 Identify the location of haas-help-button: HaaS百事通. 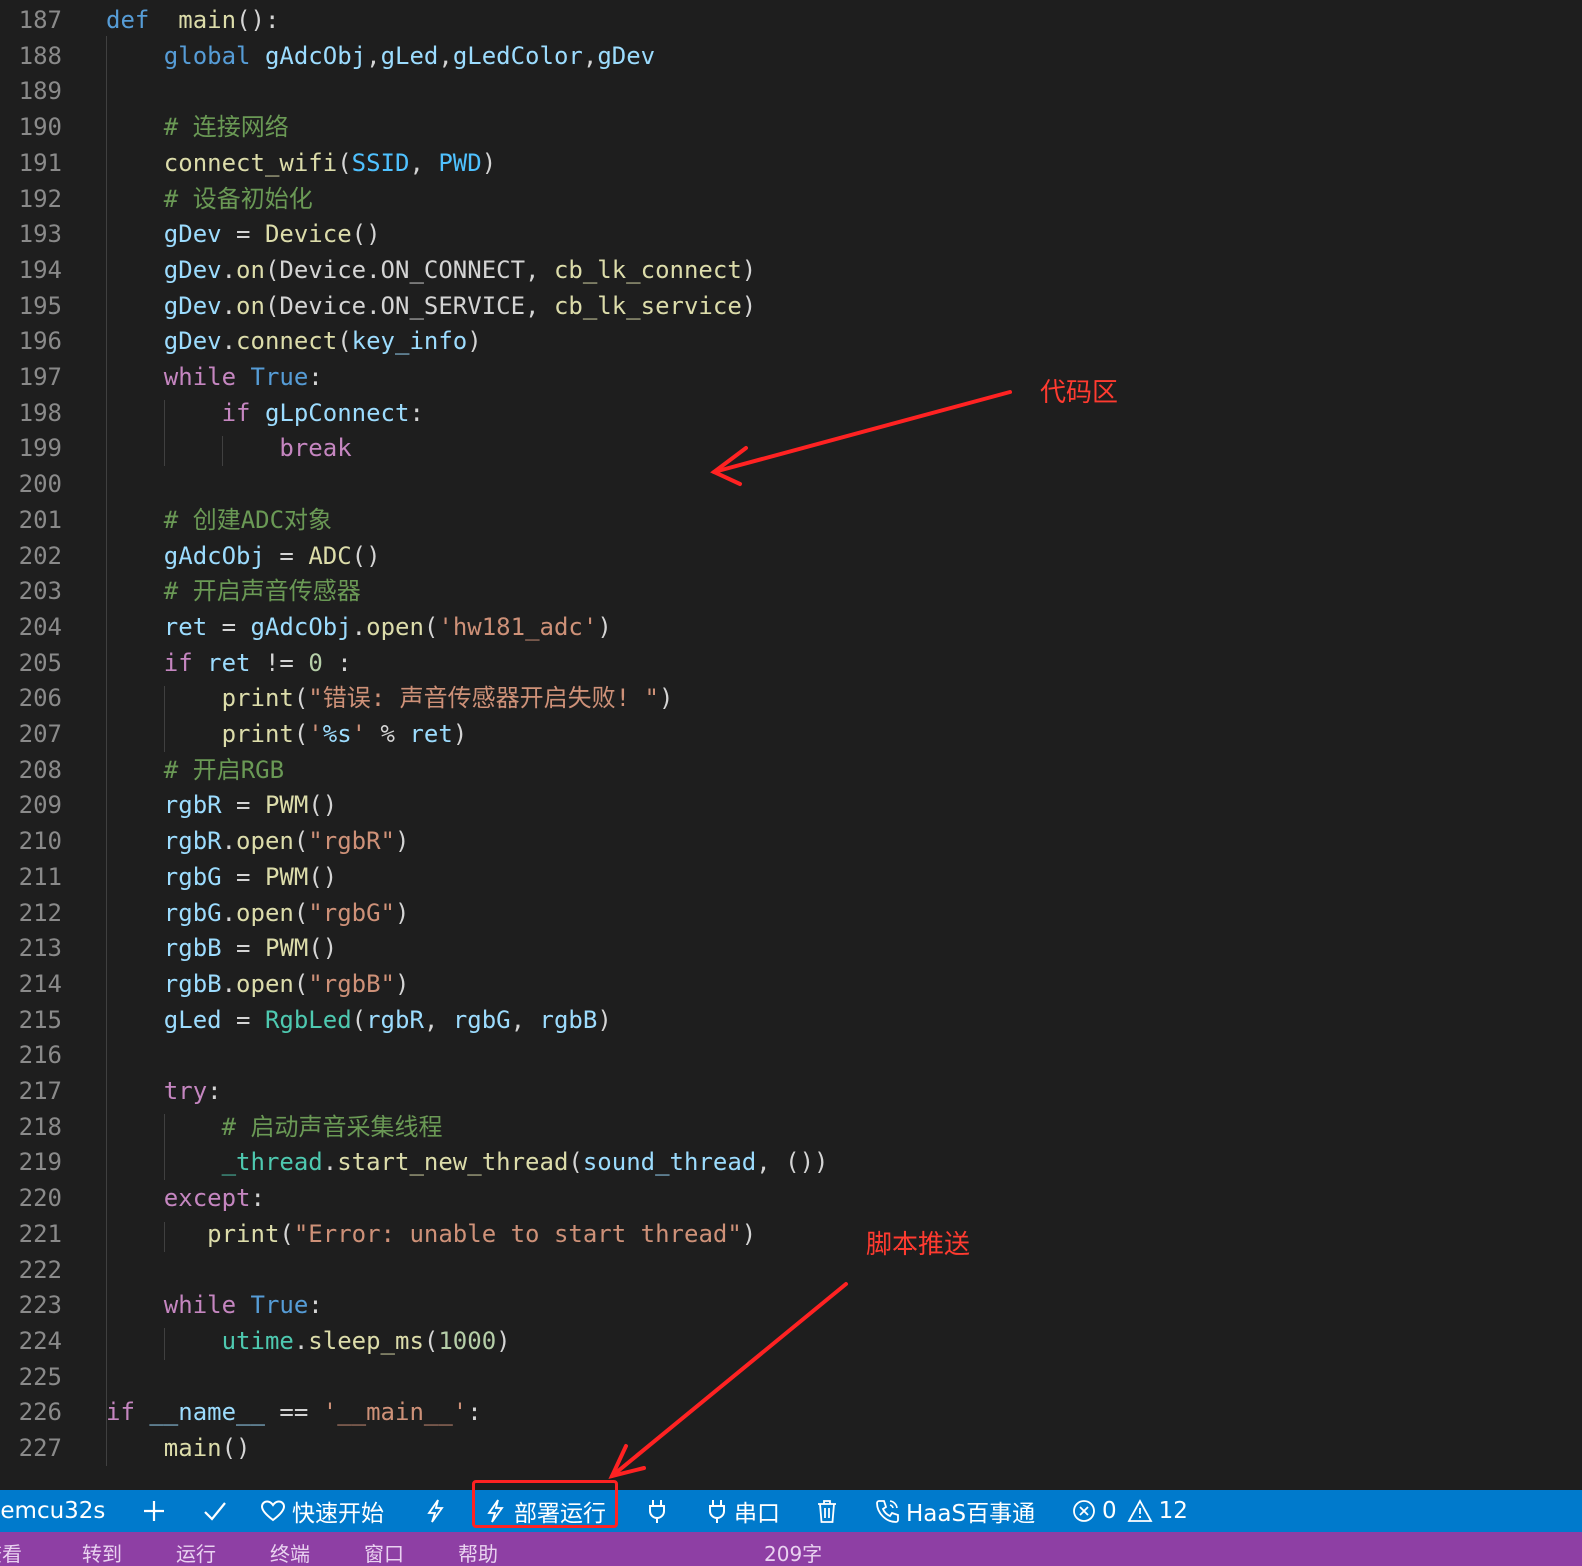
(954, 1511).